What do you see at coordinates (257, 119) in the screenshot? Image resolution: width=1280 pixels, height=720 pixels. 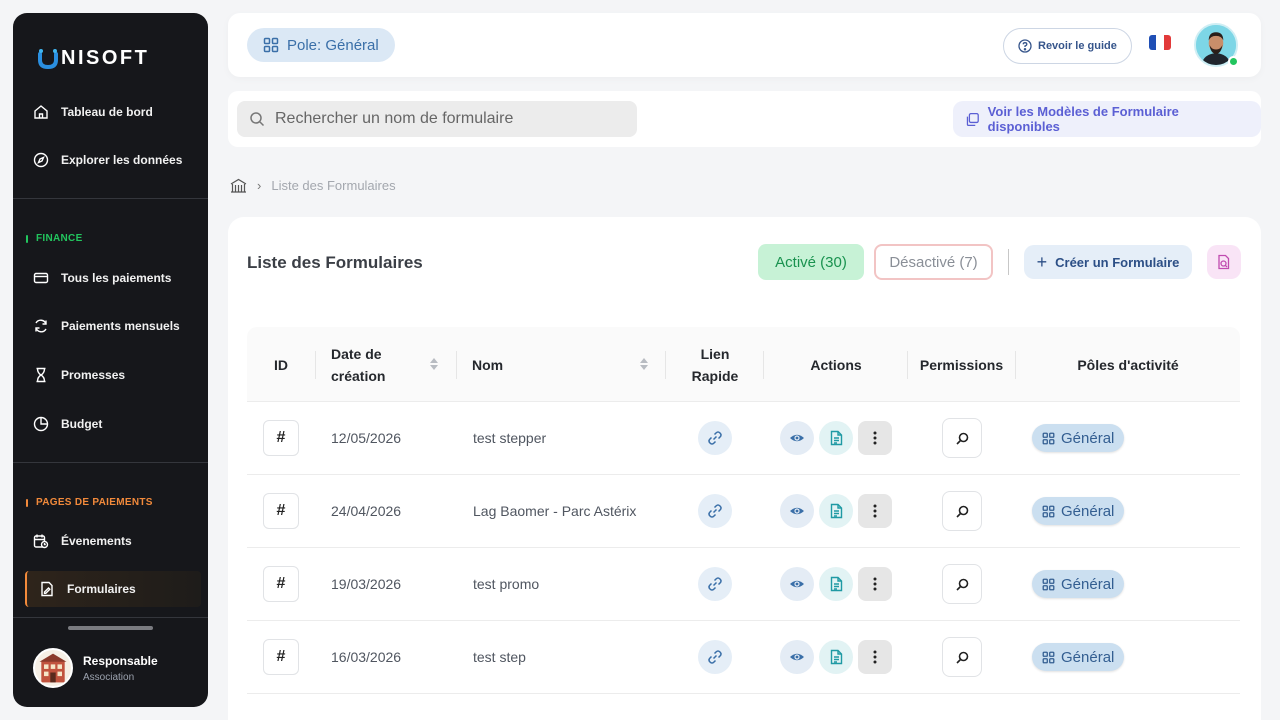 I see `search-icon` at bounding box center [257, 119].